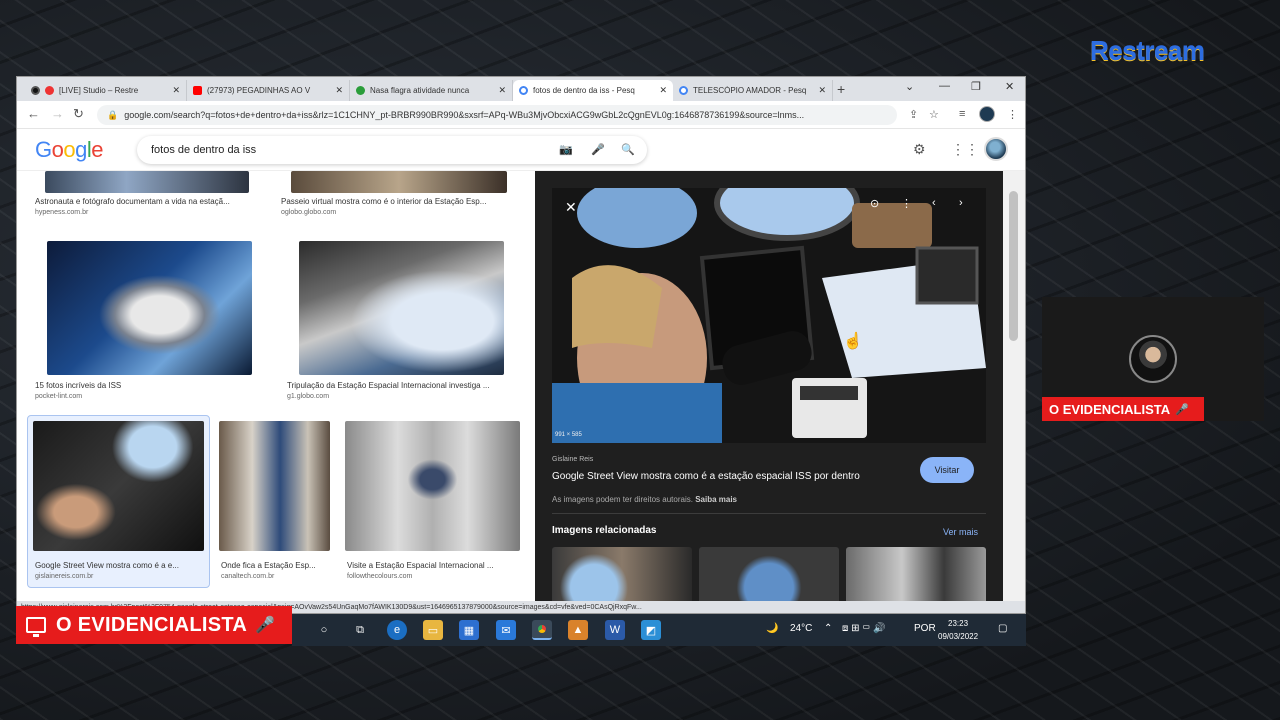 Image resolution: width=1280 pixels, height=720 pixels. I want to click on search-icon: 🔍, so click(628, 149).